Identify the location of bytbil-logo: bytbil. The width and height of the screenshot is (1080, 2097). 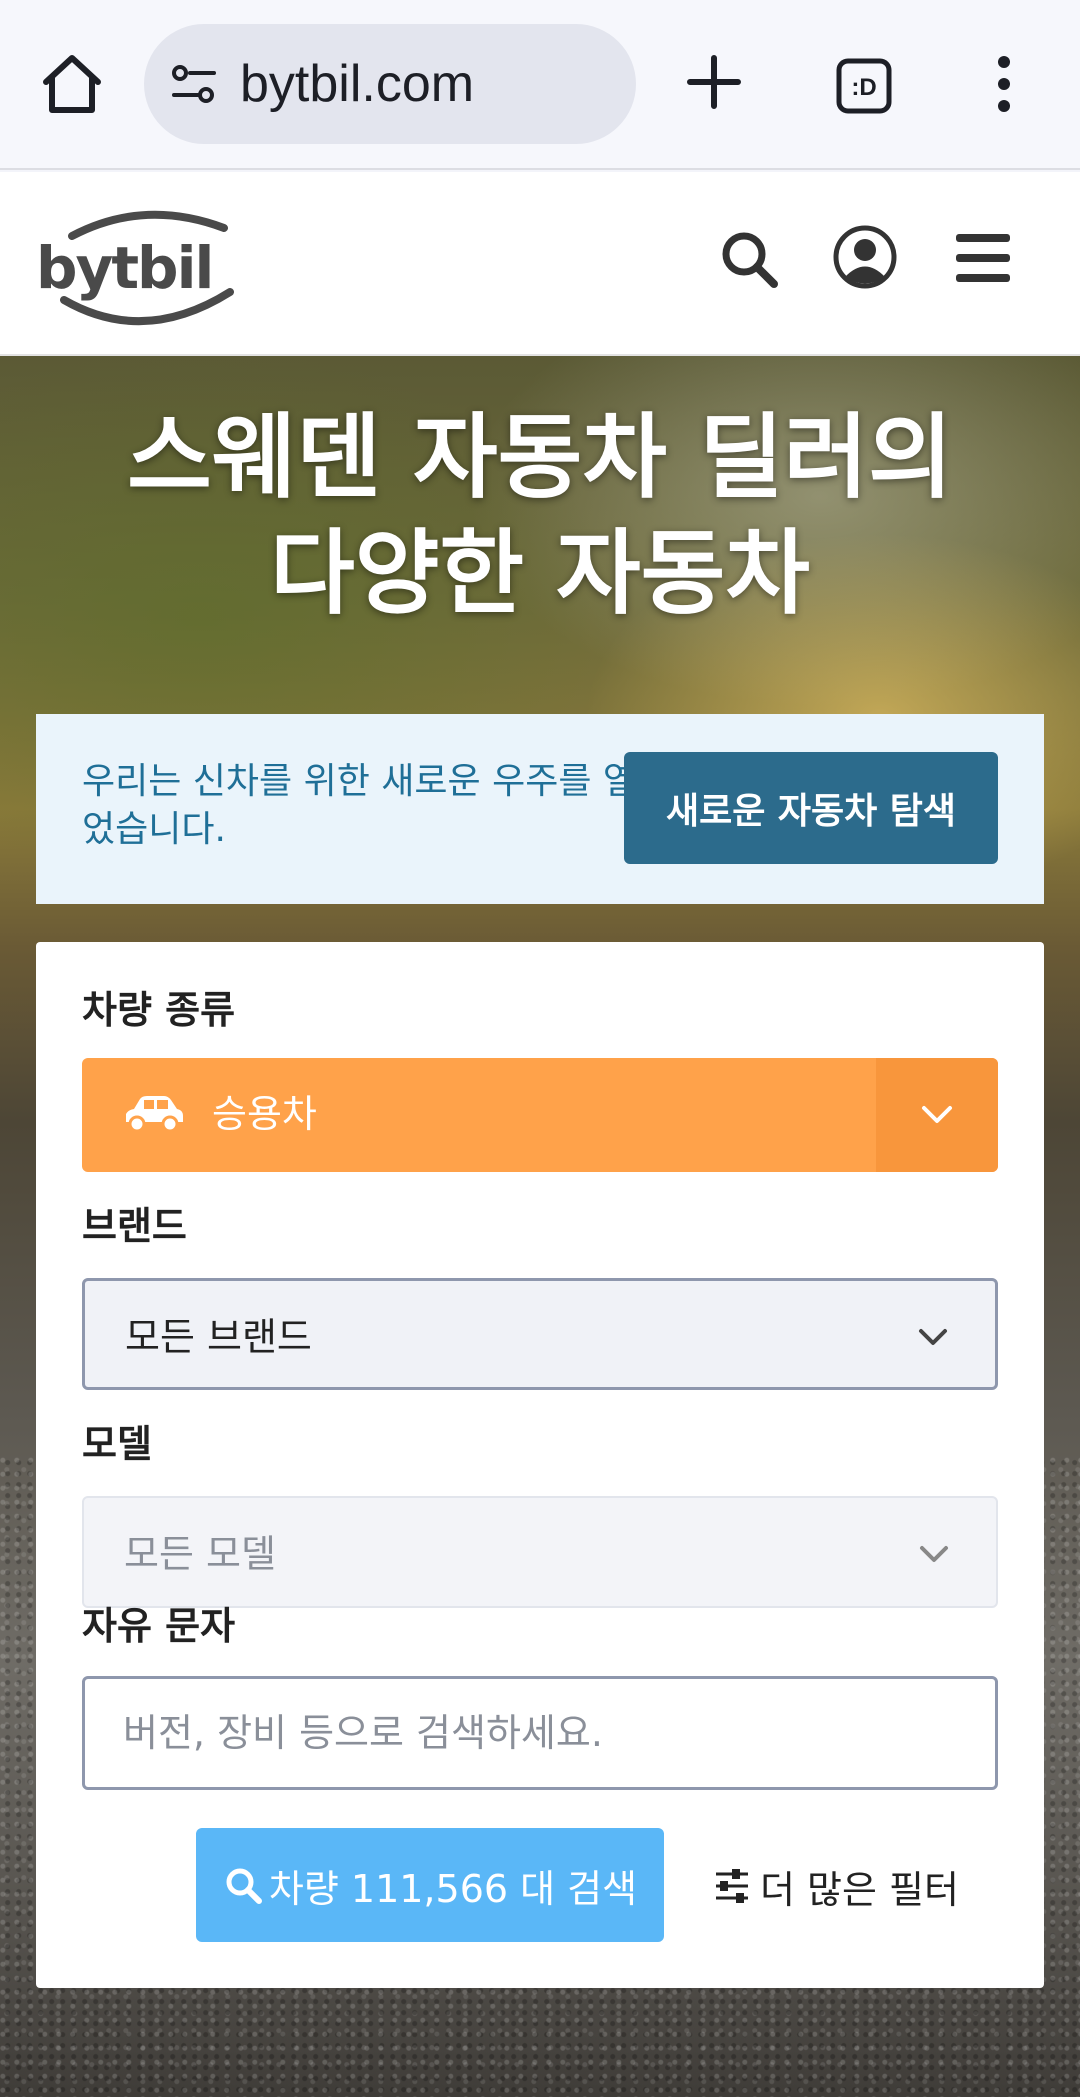
(139, 266).